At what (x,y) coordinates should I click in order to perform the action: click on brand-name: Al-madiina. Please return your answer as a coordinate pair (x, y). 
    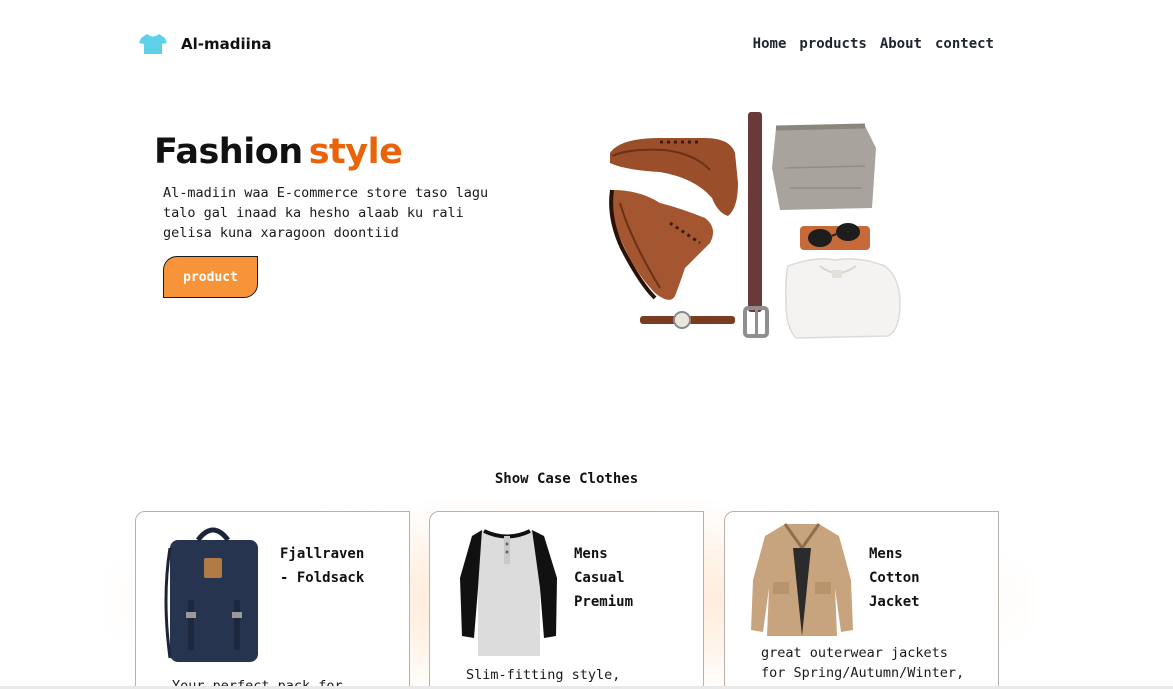
    Looking at the image, I should click on (226, 44).